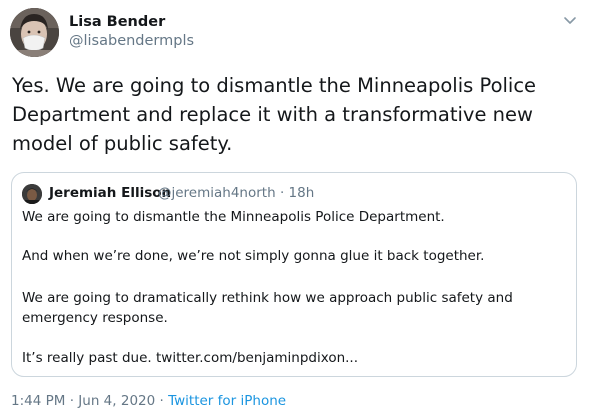  I want to click on author-name: Lisa Bender, so click(117, 22).